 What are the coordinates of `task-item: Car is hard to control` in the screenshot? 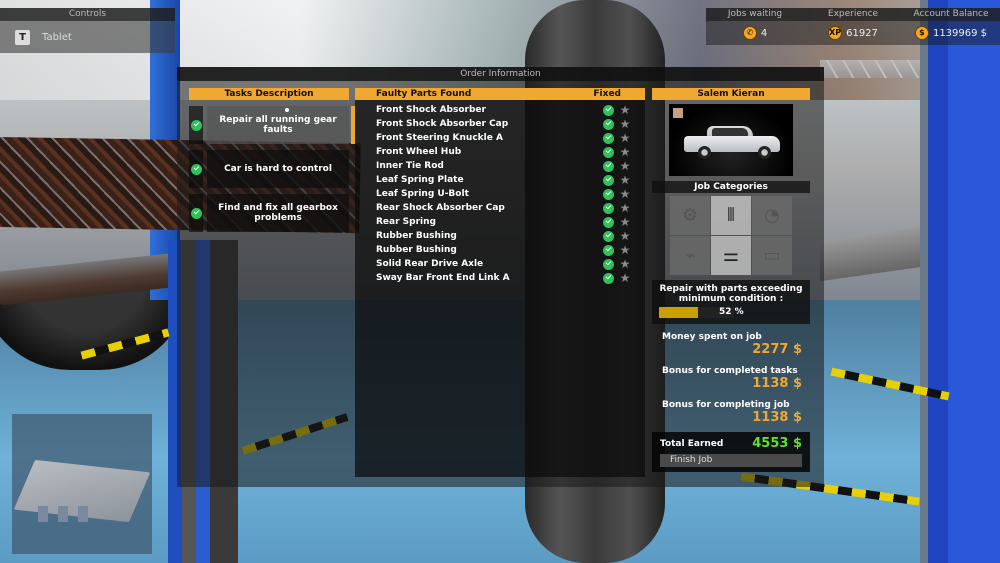 It's located at (269, 169).